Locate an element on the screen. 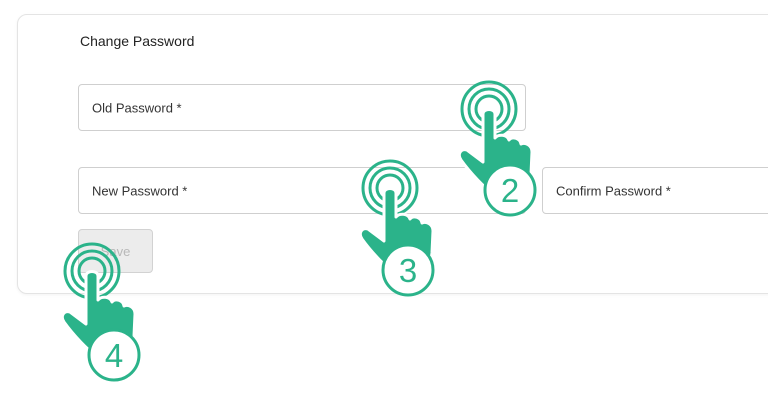 The height and width of the screenshot is (409, 768). step-3-number: 3 is located at coordinates (408, 270).